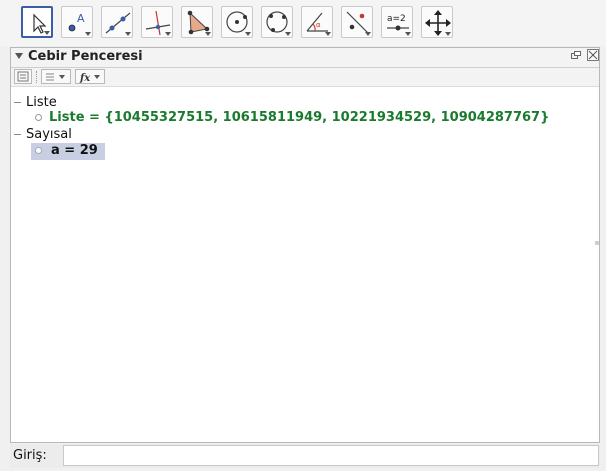 The width and height of the screenshot is (606, 471). I want to click on close-icon, so click(593, 55).